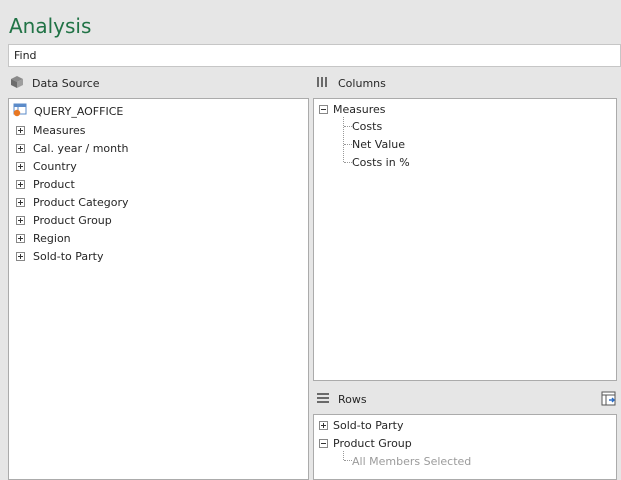 This screenshot has width=621, height=480. I want to click on columns-root-label: Measures, so click(359, 109).